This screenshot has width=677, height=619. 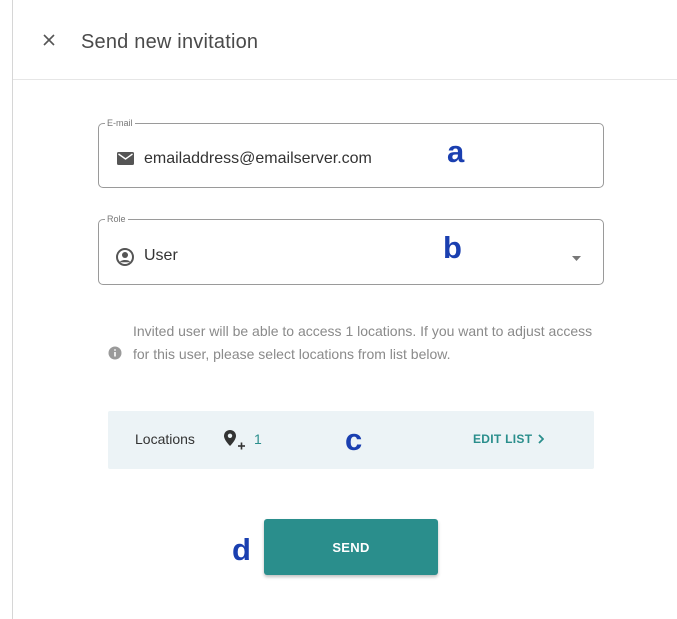 What do you see at coordinates (165, 439) in the screenshot?
I see `locations-label: Locations` at bounding box center [165, 439].